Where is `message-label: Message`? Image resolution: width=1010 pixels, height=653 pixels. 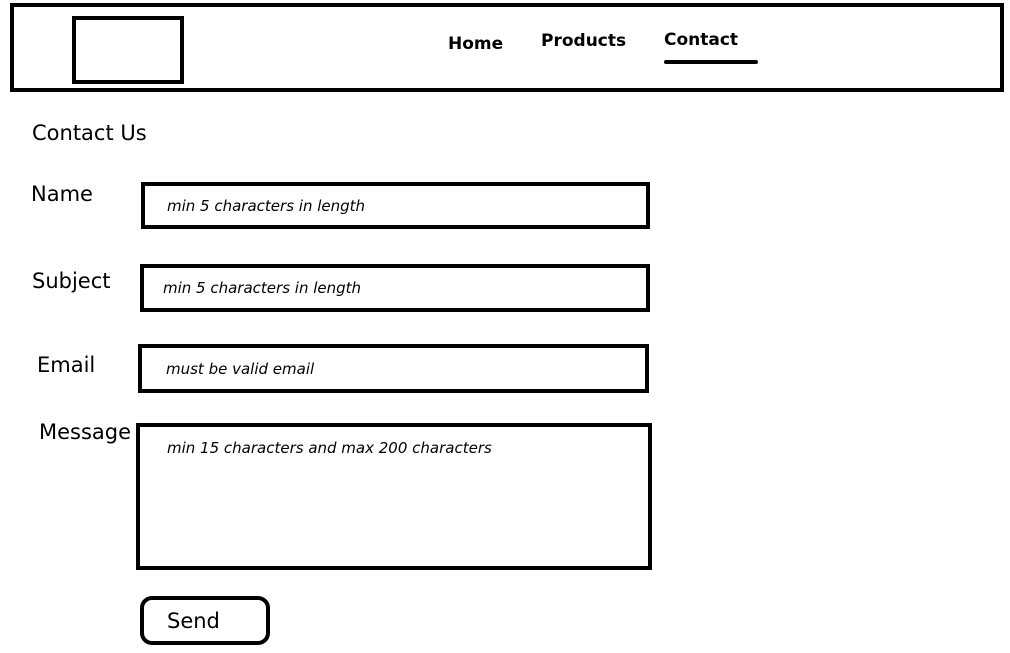
message-label: Message is located at coordinates (85, 432).